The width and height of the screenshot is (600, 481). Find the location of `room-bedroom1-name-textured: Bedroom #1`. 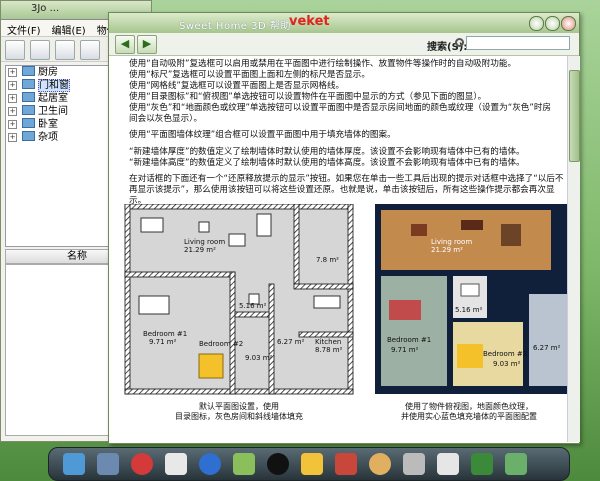

room-bedroom1-name-textured: Bedroom #1 is located at coordinates (409, 340).